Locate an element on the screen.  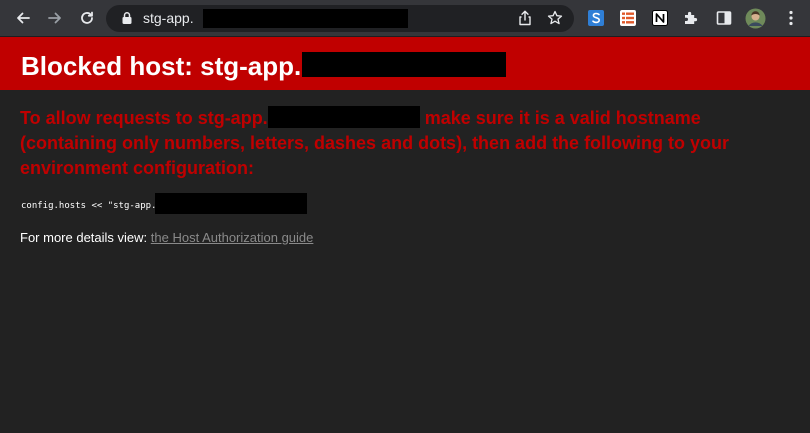
redacted-message-hostname is located at coordinates (343, 117).